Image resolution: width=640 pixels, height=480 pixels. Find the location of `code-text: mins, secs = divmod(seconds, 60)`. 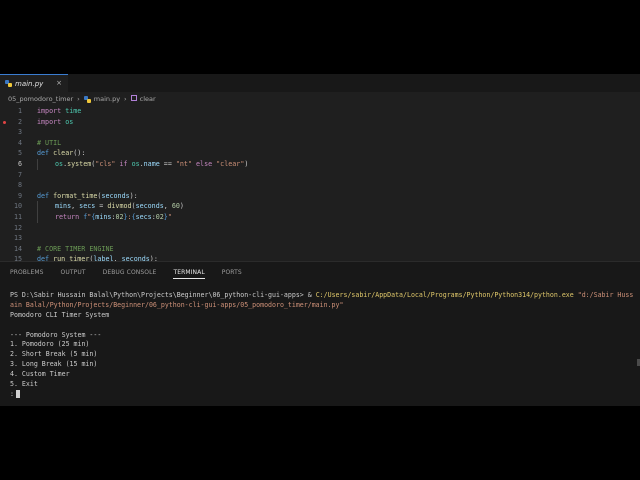

code-text: mins, secs = divmod(seconds, 60) is located at coordinates (110, 206).